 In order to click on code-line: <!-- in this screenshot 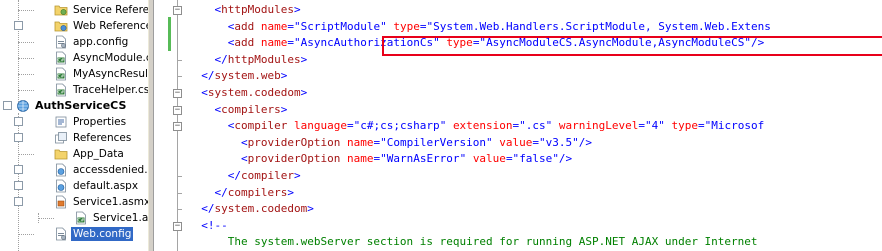, I will do `click(208, 226)`.